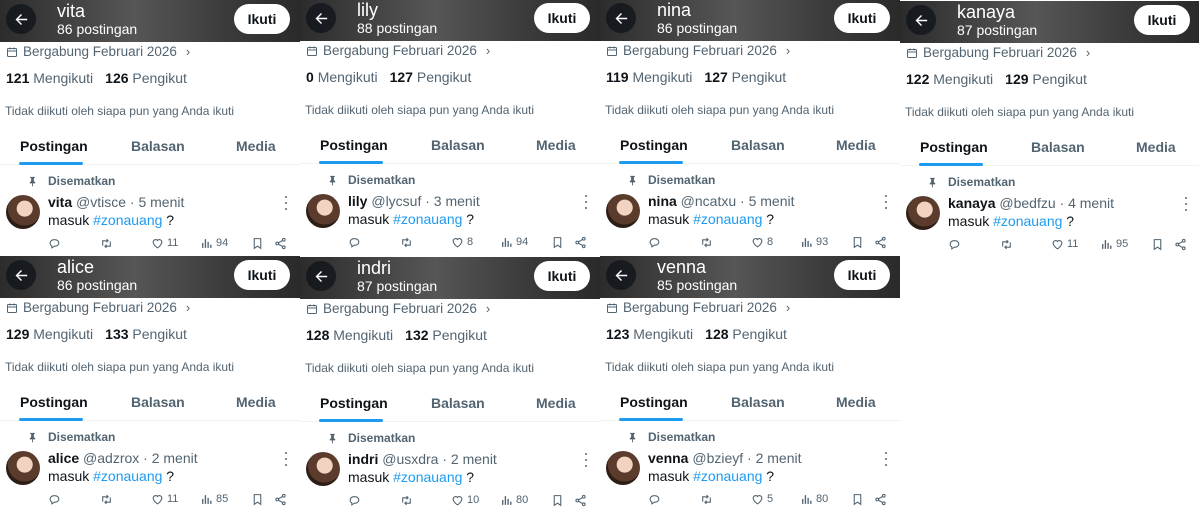  What do you see at coordinates (49, 334) in the screenshot?
I see `following-link: 129 Mengikuti` at bounding box center [49, 334].